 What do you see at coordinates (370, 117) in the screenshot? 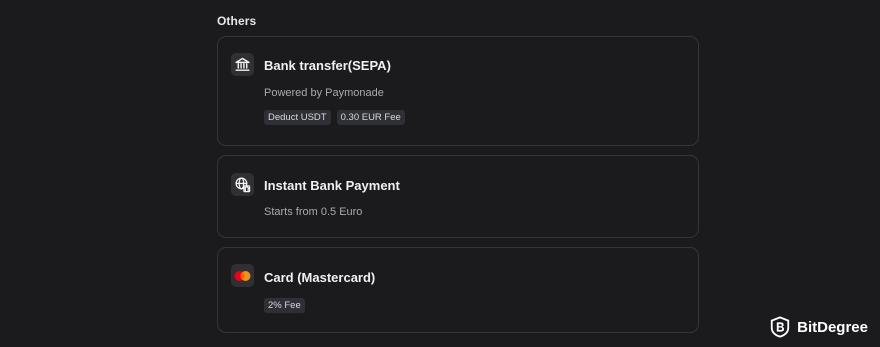
I see `fee-badge: 0.30 EUR Fee` at bounding box center [370, 117].